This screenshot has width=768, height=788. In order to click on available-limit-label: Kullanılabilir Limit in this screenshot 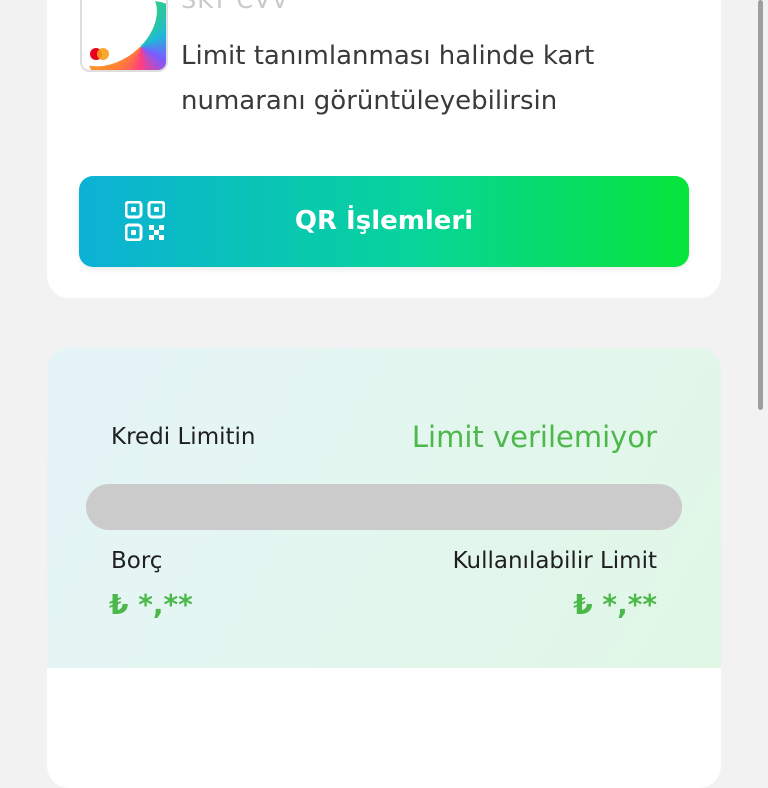, I will do `click(554, 561)`.